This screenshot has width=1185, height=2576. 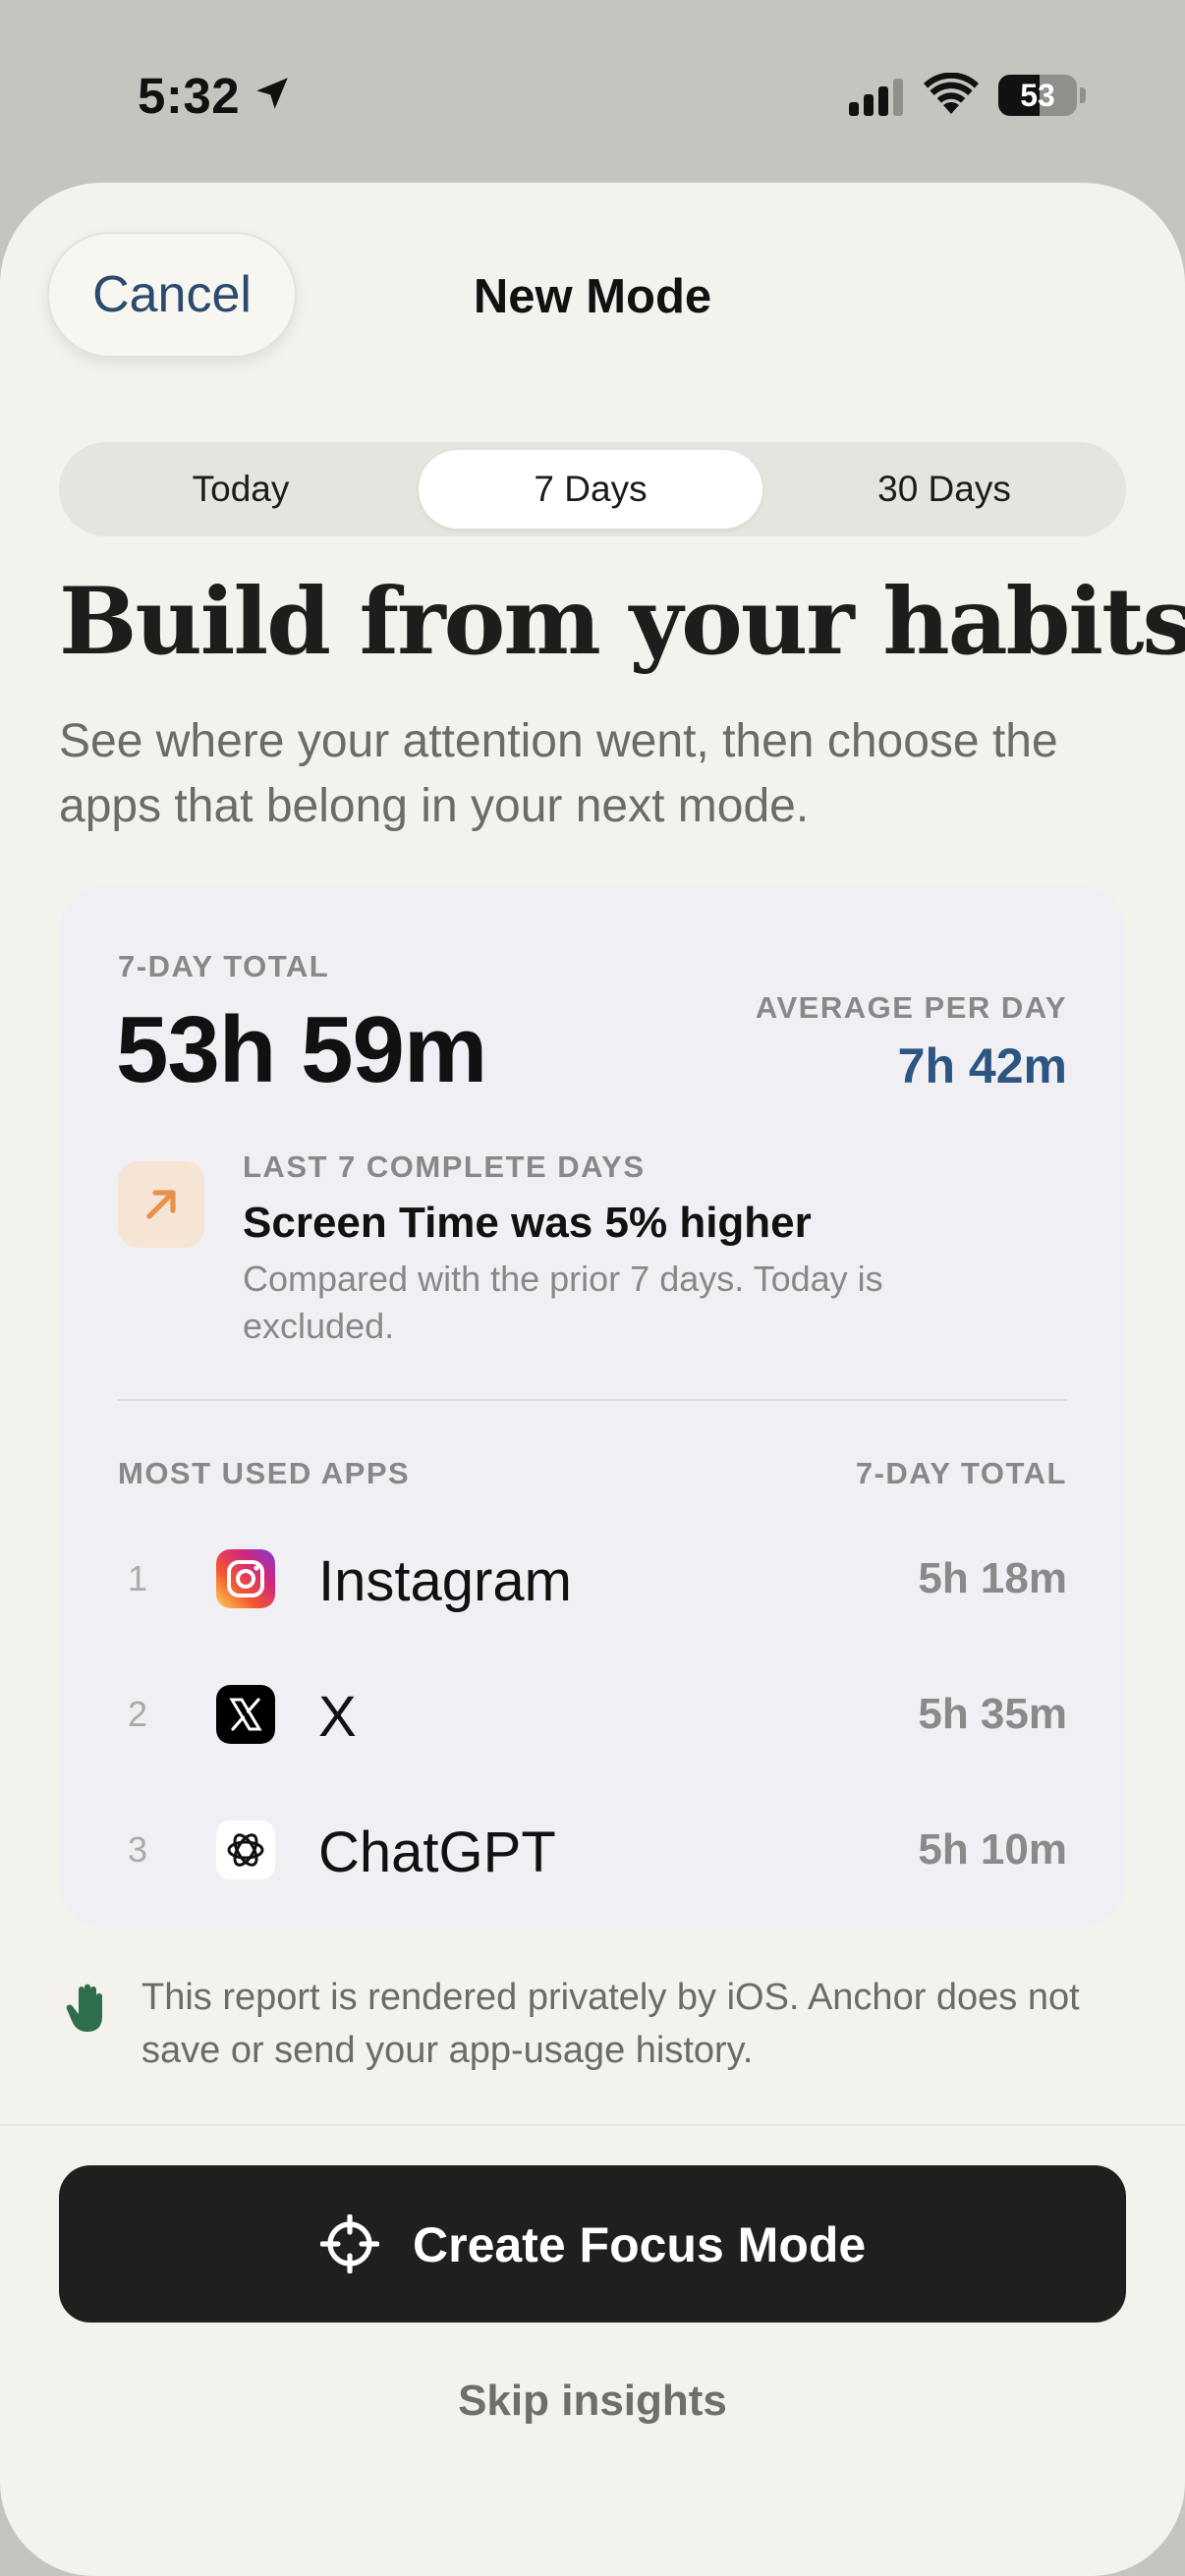 I want to click on status-bar: 5:32 53, so click(x=592, y=91).